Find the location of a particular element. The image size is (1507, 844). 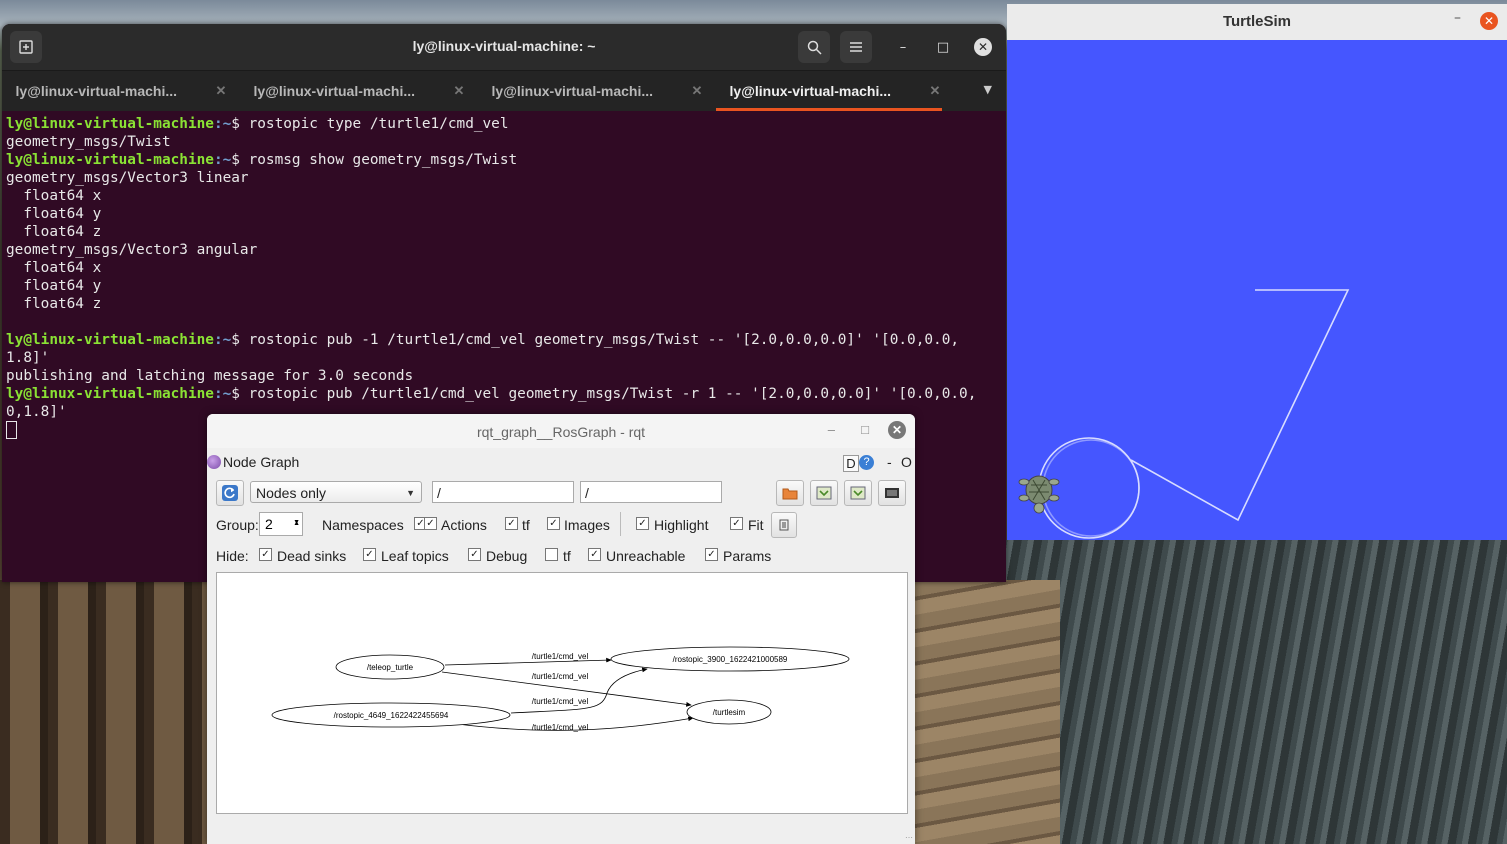

fit-checkbox: ✓ is located at coordinates (736, 523).